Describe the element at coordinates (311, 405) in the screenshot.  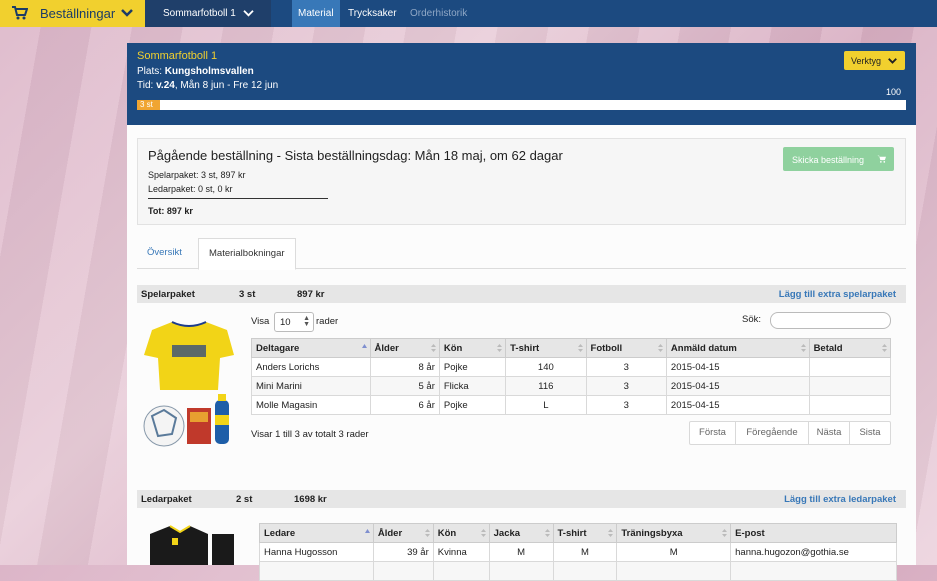
I see `cell-name: Molle Magasin` at that location.